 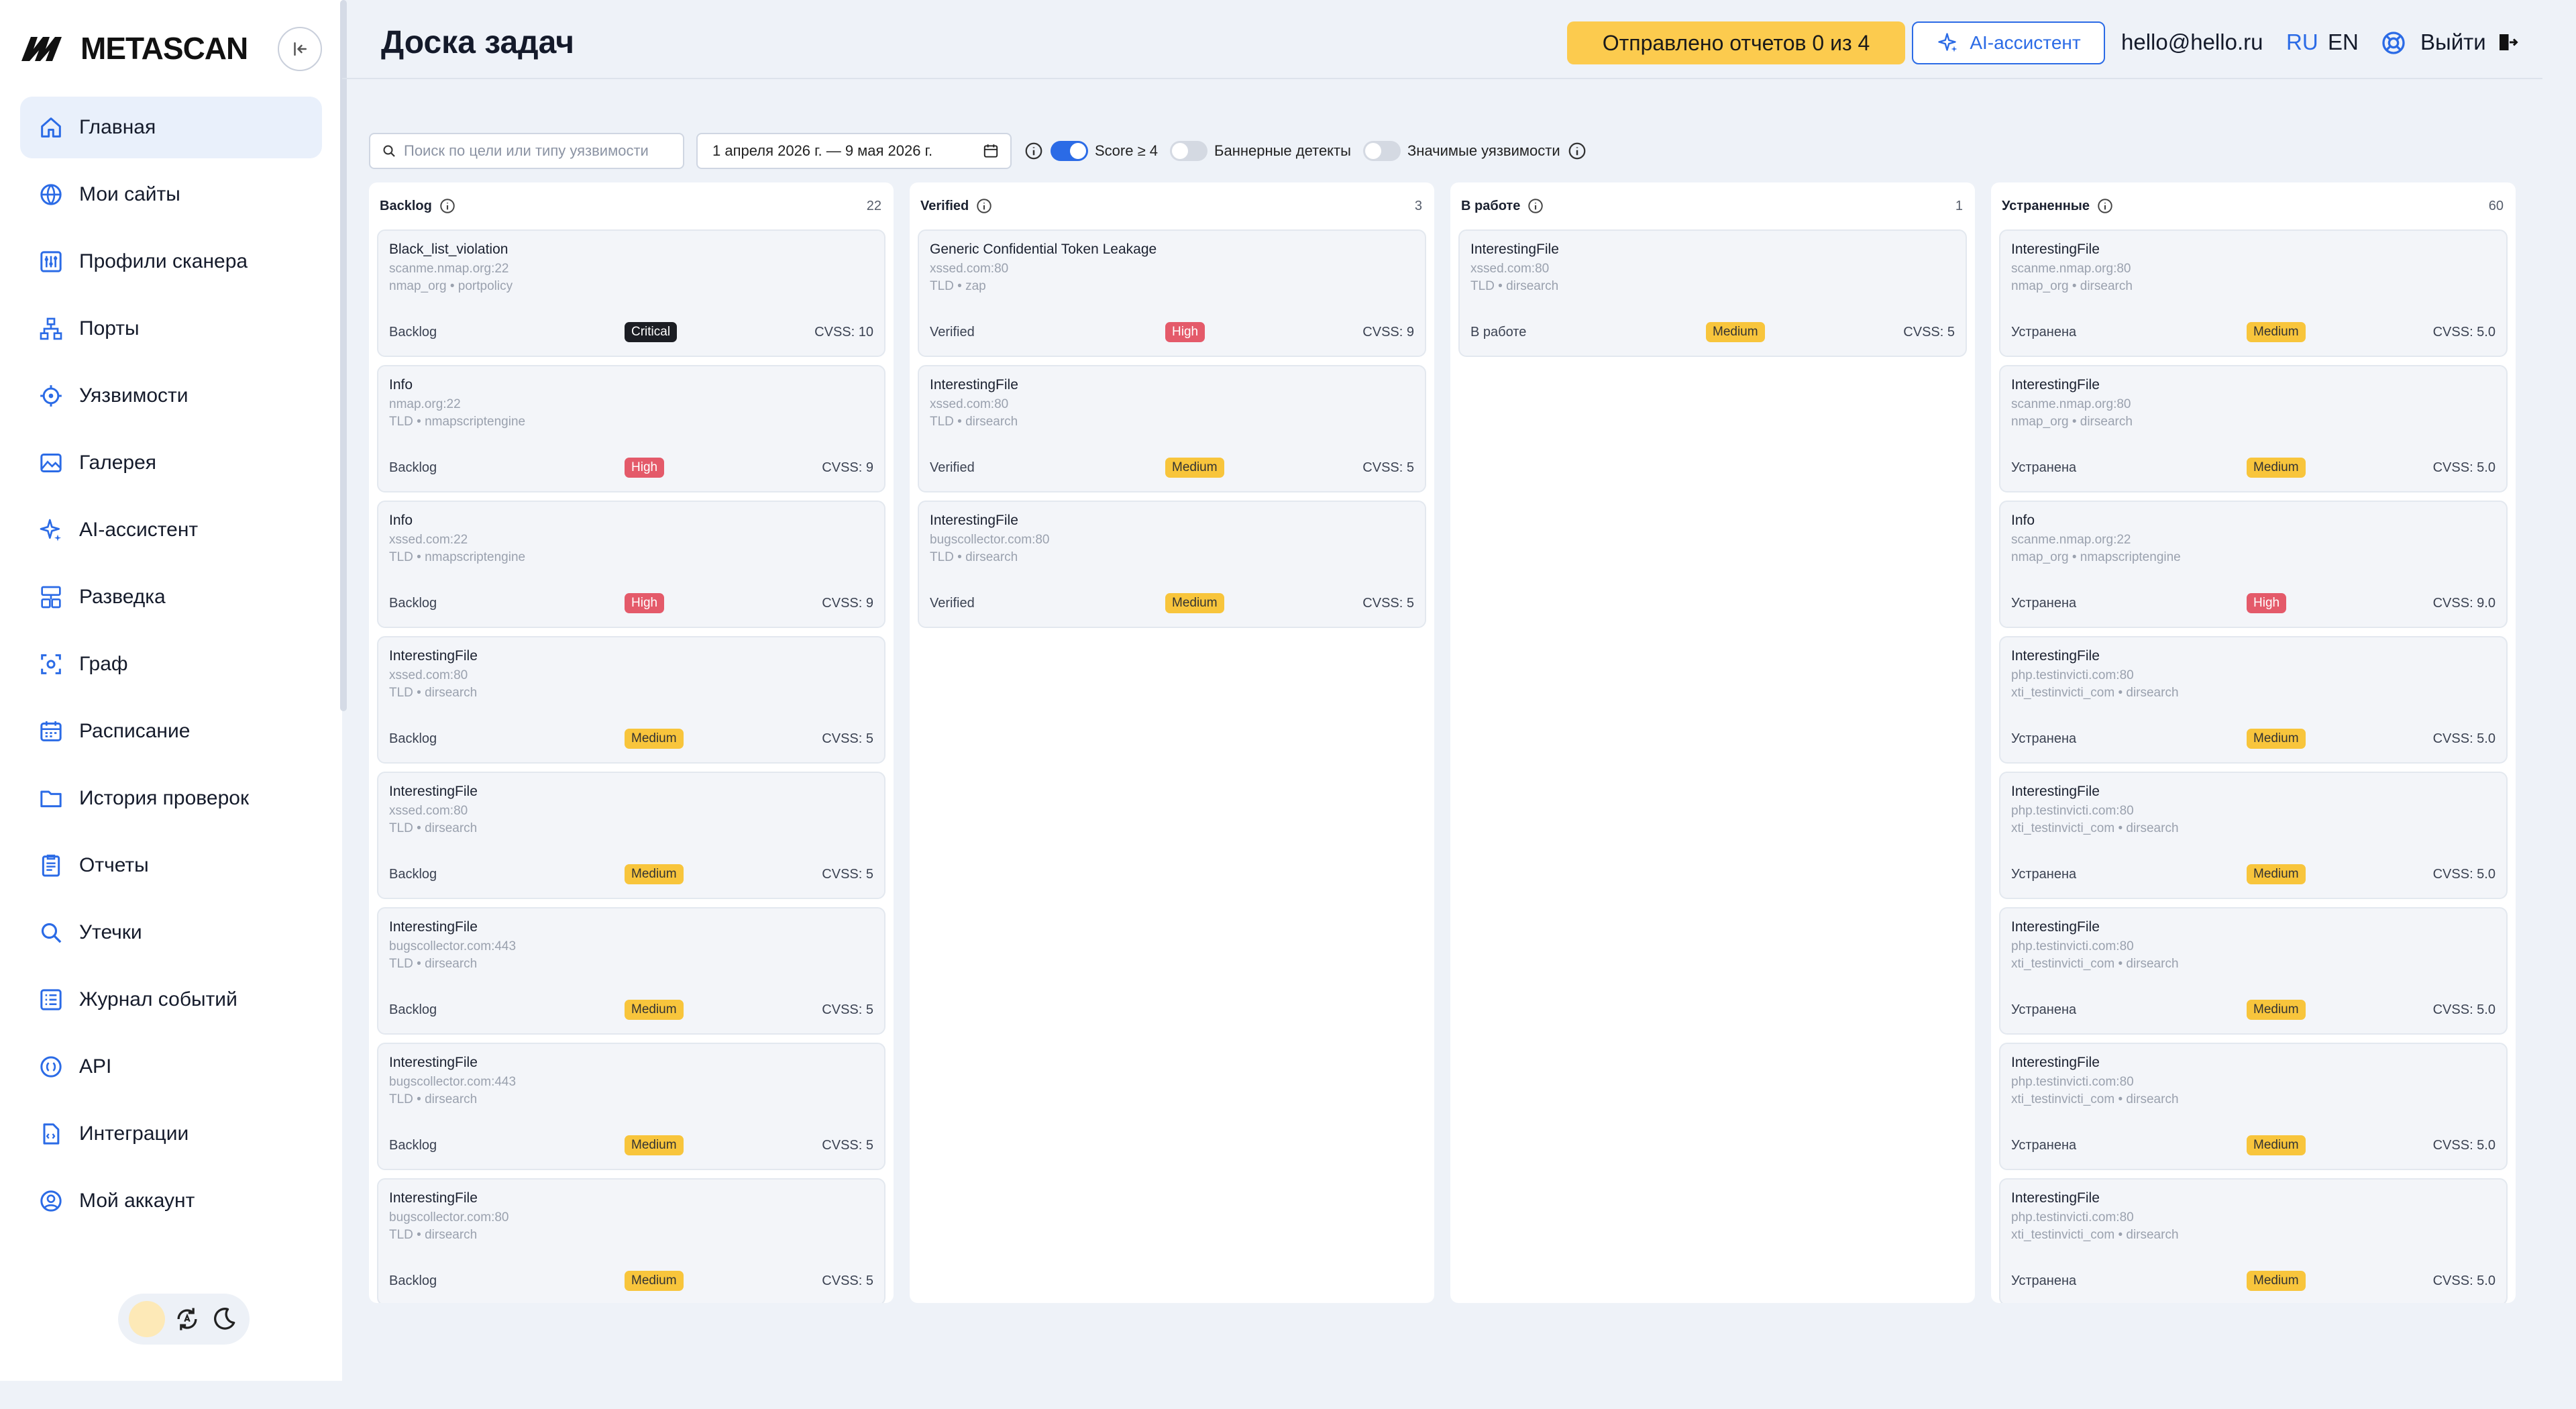 I want to click on card-footer: Backlog High CVSS: 9, so click(x=631, y=603).